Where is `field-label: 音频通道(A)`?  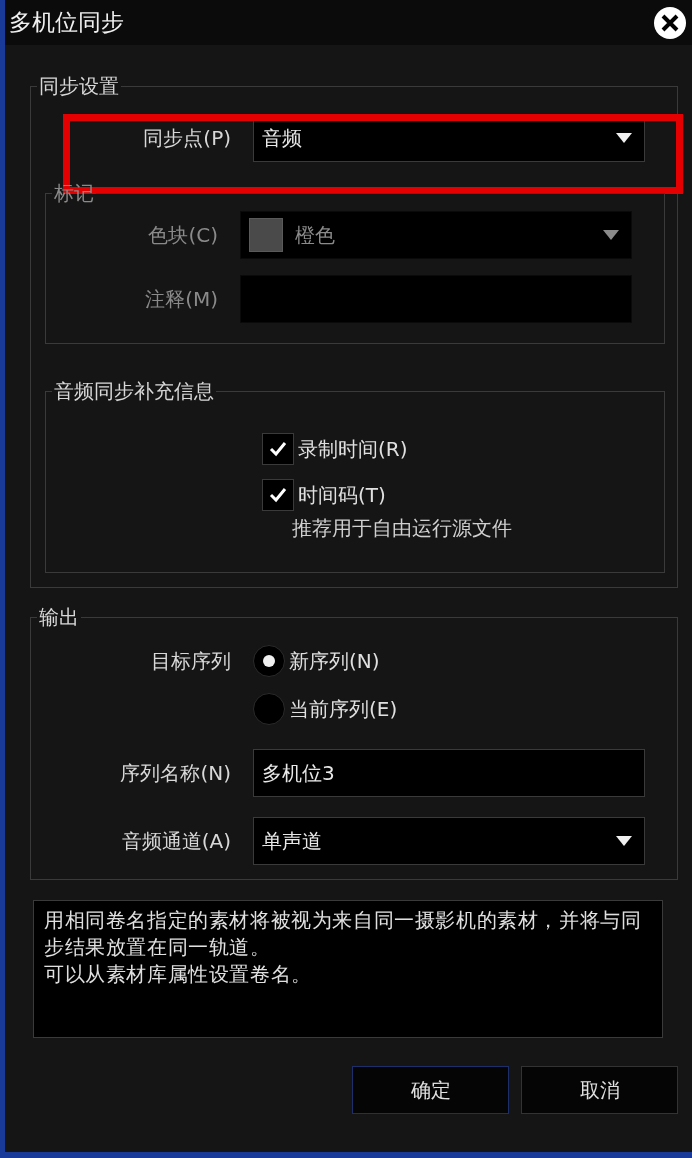
field-label: 音频通道(A) is located at coordinates (175, 841).